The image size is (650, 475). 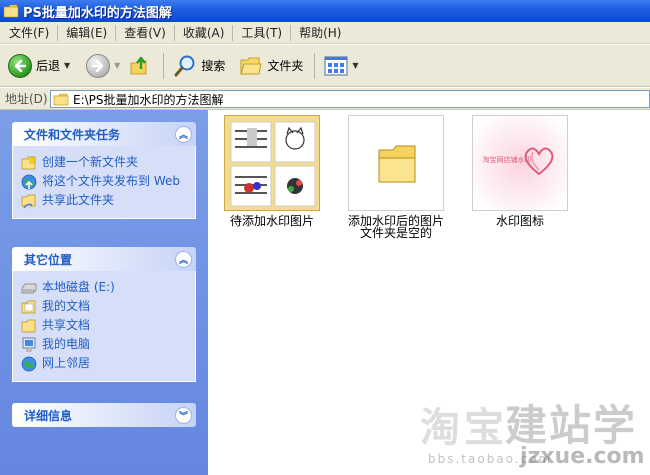 I want to click on task-publish-web: 将这个文件夹发布到 Web, so click(x=104, y=182).